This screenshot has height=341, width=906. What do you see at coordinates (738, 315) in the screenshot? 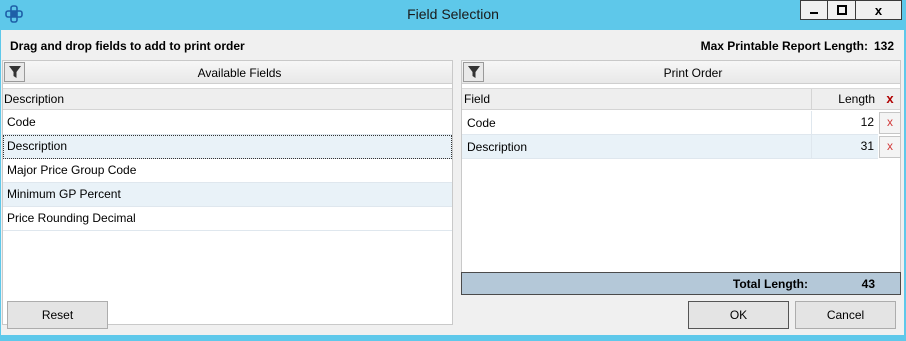
I see `ok-button: OK` at bounding box center [738, 315].